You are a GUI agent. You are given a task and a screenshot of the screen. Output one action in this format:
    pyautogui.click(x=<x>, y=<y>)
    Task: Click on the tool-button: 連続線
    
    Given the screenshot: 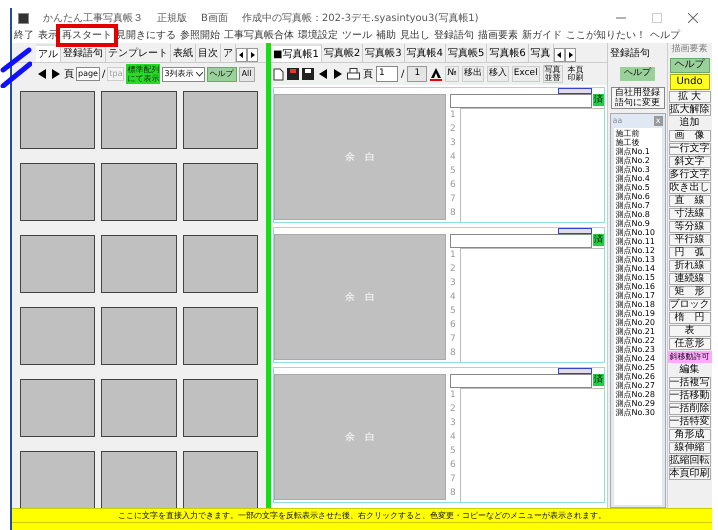 What is the action you would take?
    pyautogui.click(x=689, y=278)
    